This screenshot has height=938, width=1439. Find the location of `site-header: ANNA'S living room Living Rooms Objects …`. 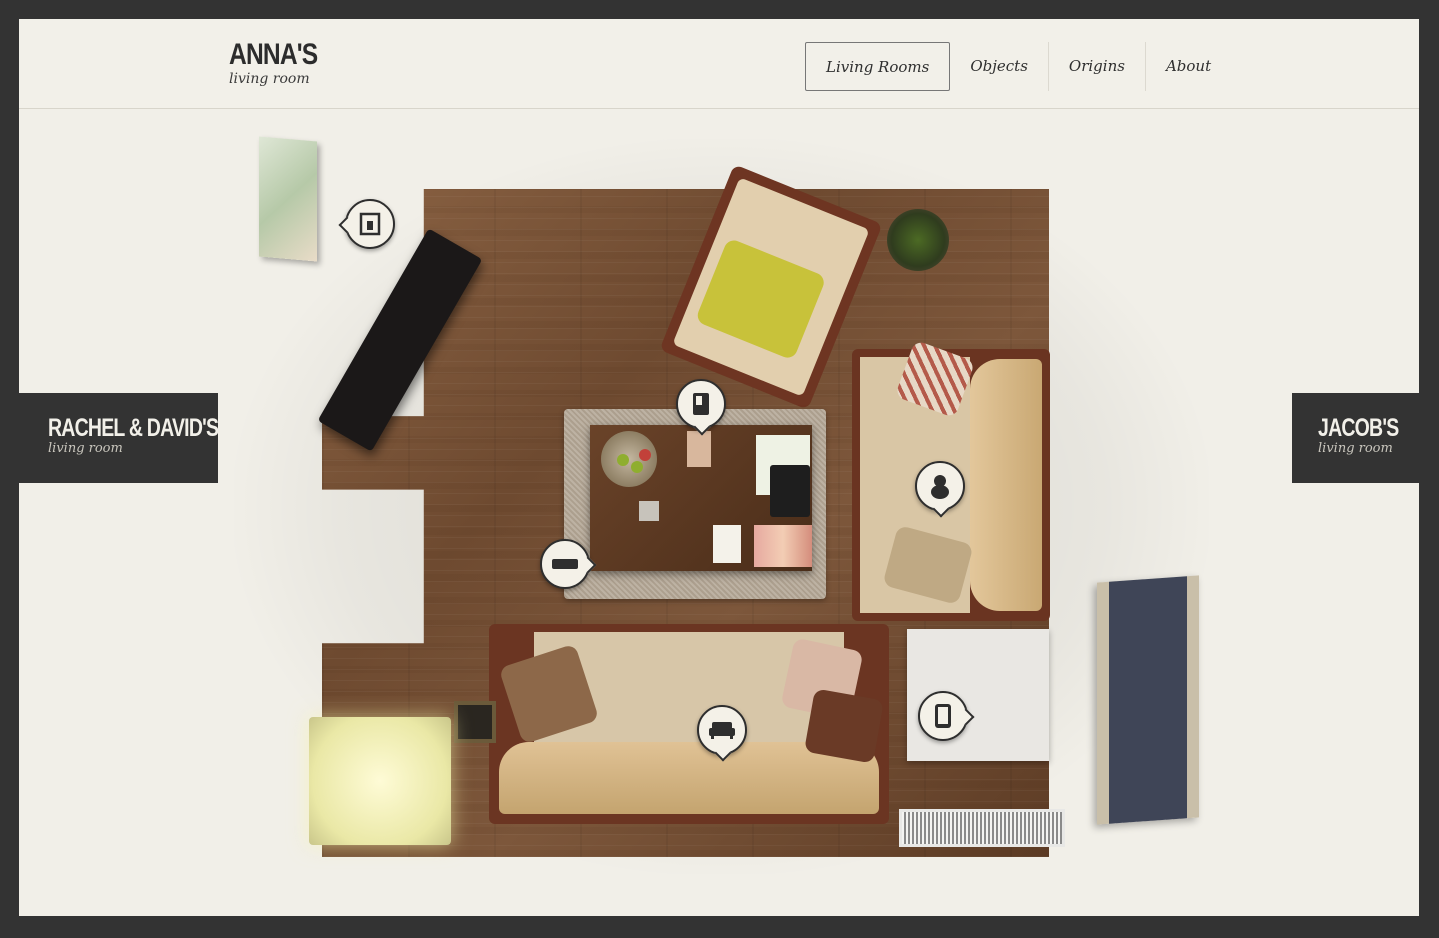

site-header: ANNA'S living room Living Rooms Objects … is located at coordinates (719, 64).